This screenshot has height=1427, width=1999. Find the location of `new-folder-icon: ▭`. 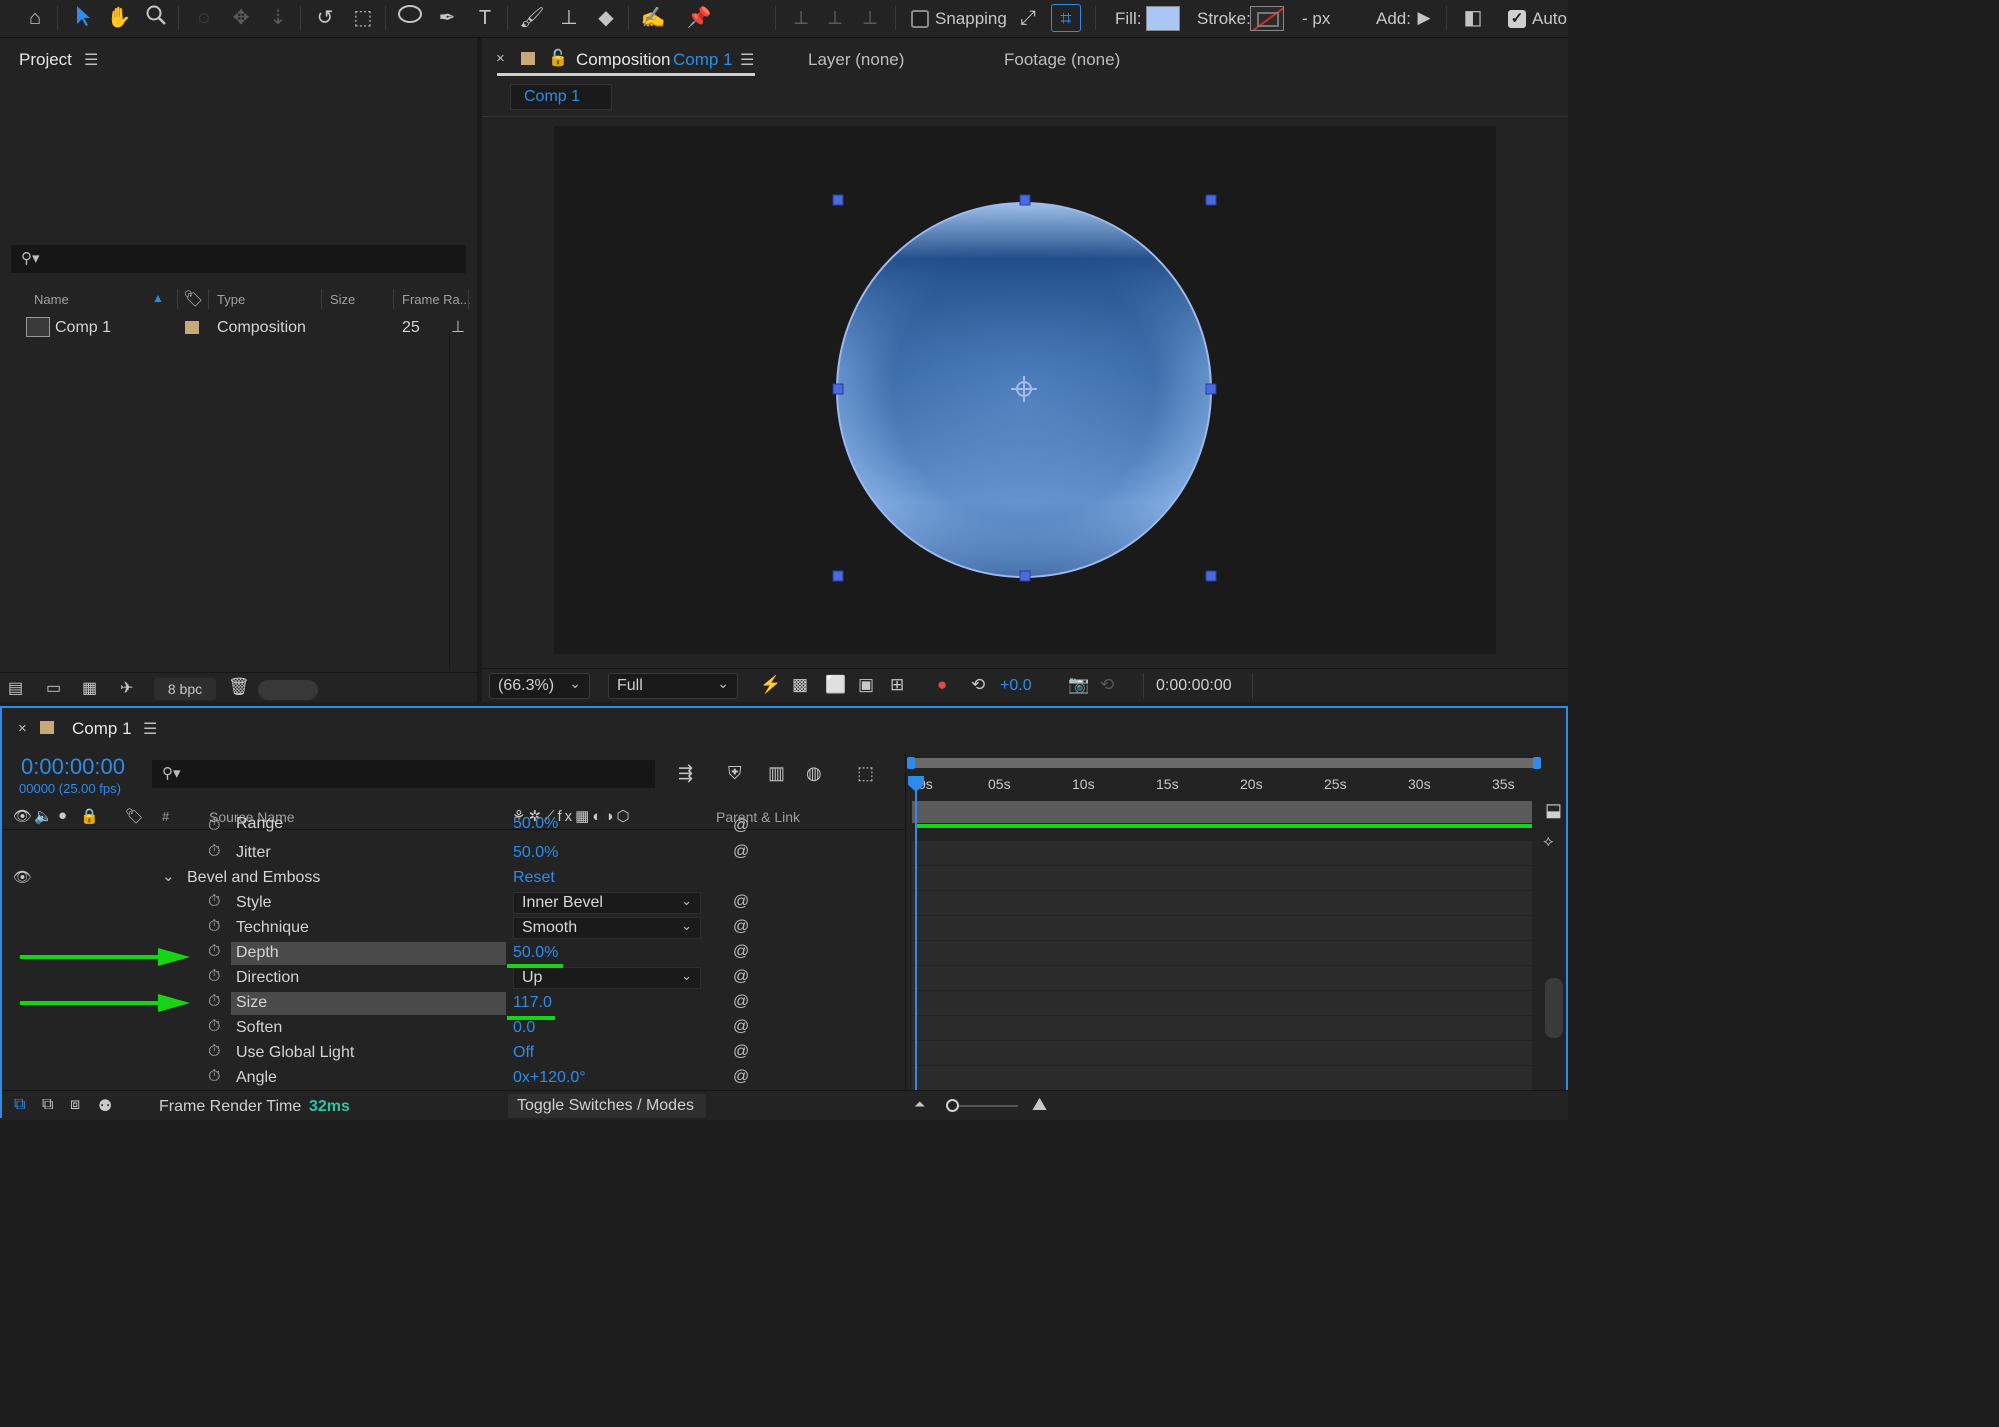

new-folder-icon: ▭ is located at coordinates (53, 688).